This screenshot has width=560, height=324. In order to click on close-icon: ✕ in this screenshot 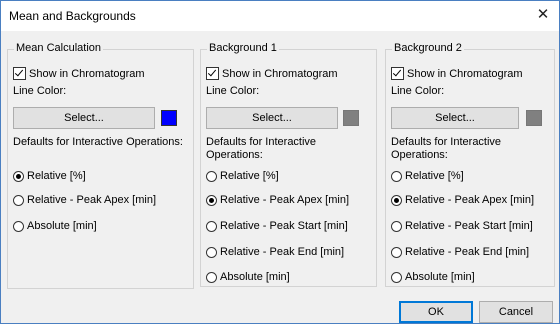, I will do `click(543, 15)`.